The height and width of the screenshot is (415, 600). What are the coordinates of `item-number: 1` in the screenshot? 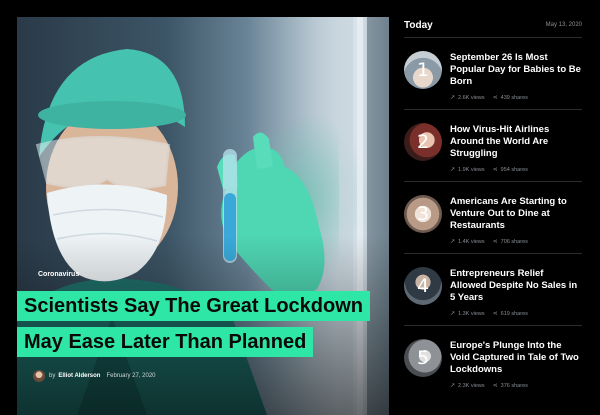 It's located at (423, 70).